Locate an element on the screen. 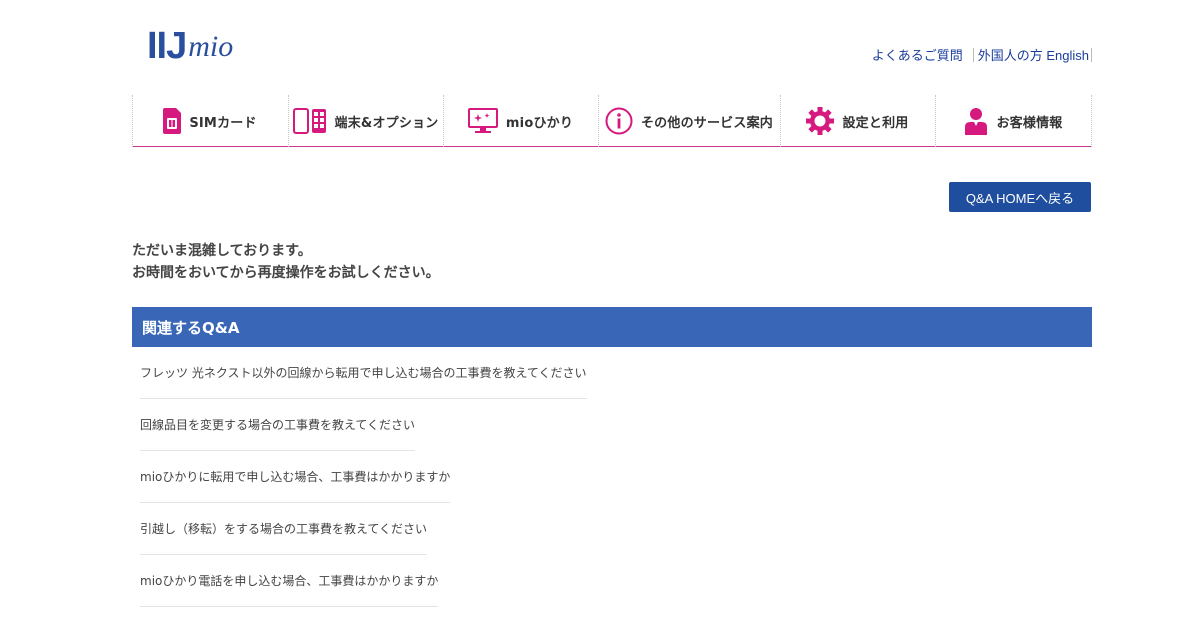 The image size is (1200, 630). qa-home-back-button: Q&A HOMEへ戻る is located at coordinates (1020, 197).